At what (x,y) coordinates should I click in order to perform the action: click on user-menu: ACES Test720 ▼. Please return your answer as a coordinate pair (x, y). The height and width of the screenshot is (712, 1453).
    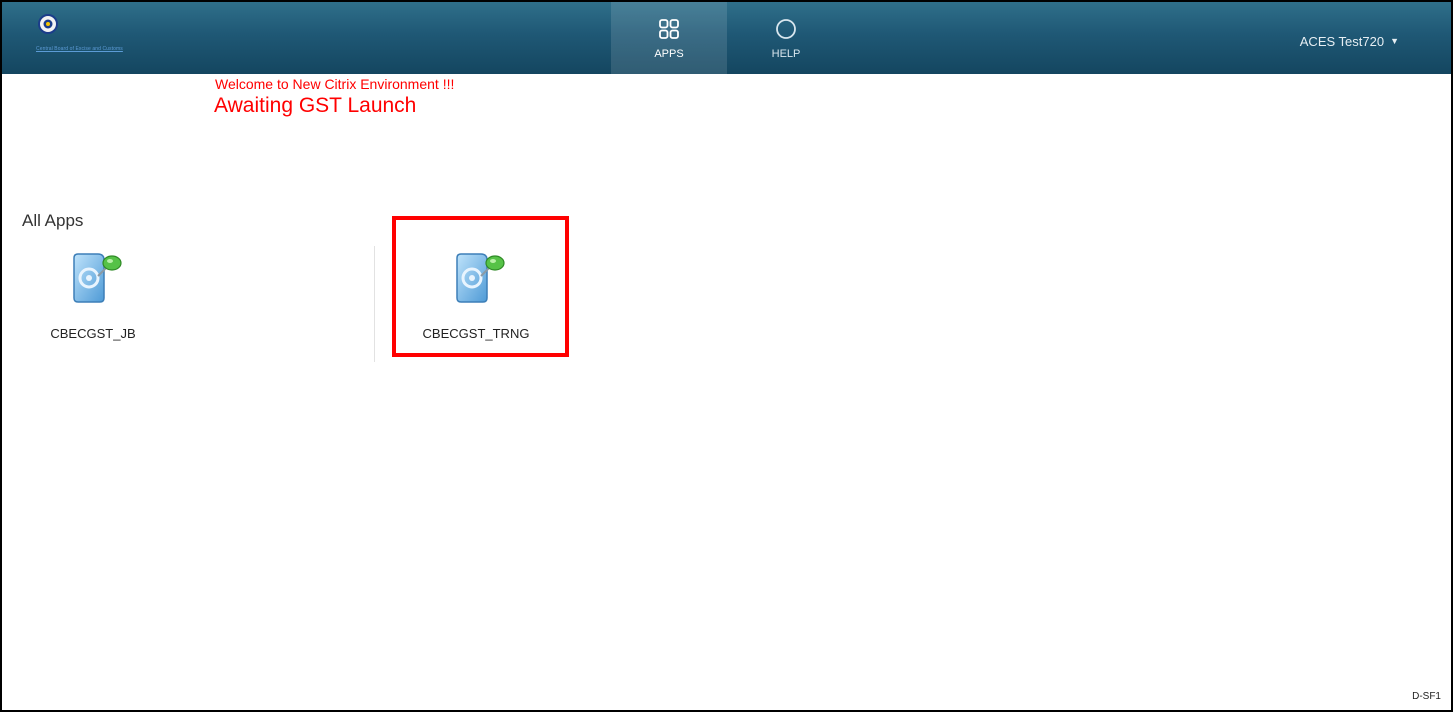
    Looking at the image, I should click on (1349, 41).